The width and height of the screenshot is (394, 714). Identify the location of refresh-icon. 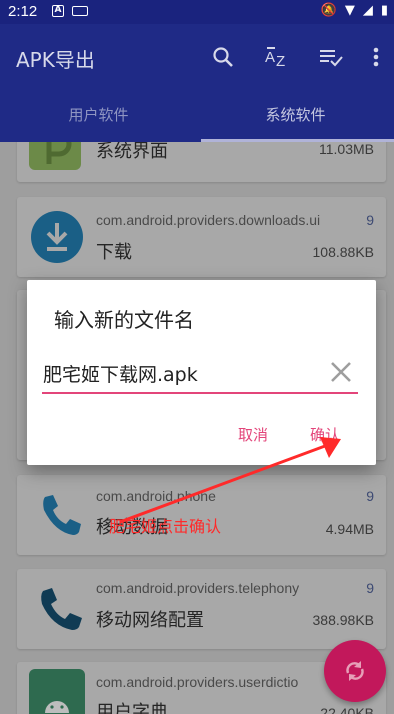
(355, 671).